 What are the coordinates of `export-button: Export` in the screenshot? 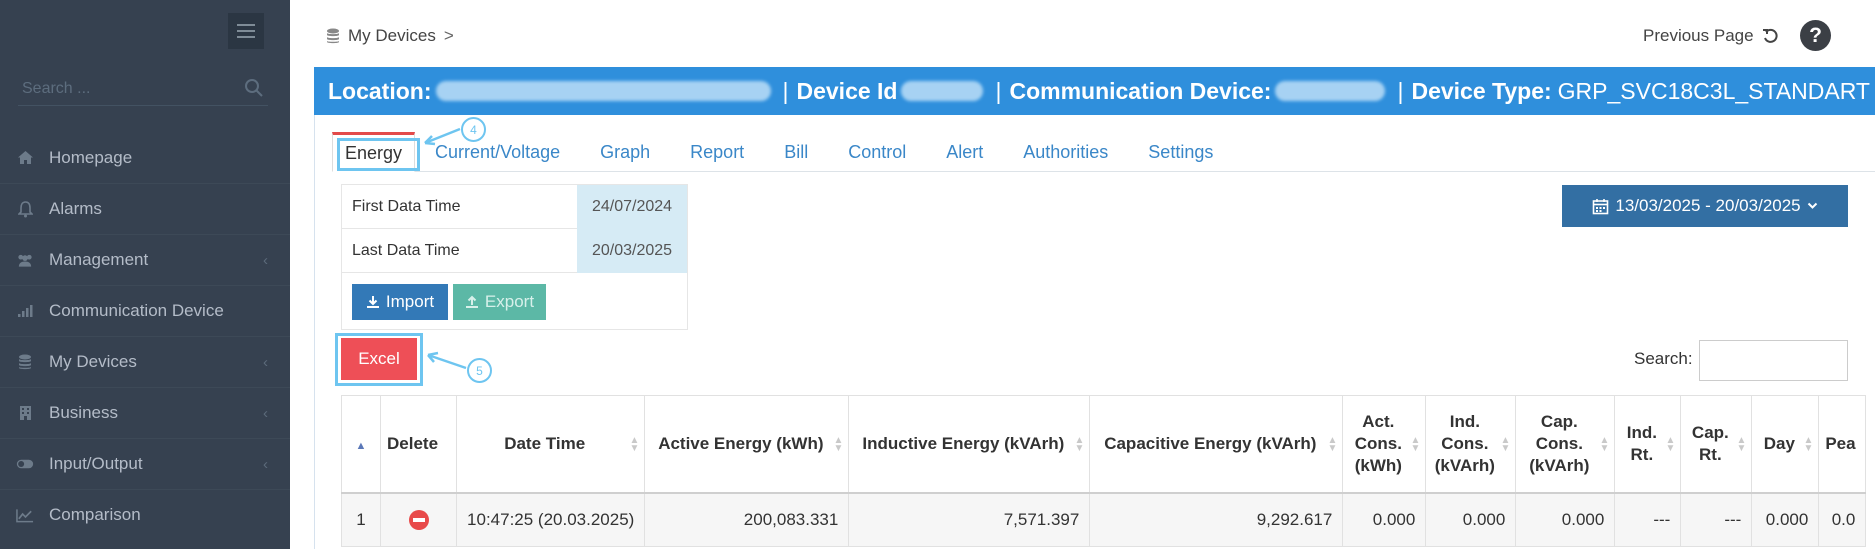 It's located at (499, 302).